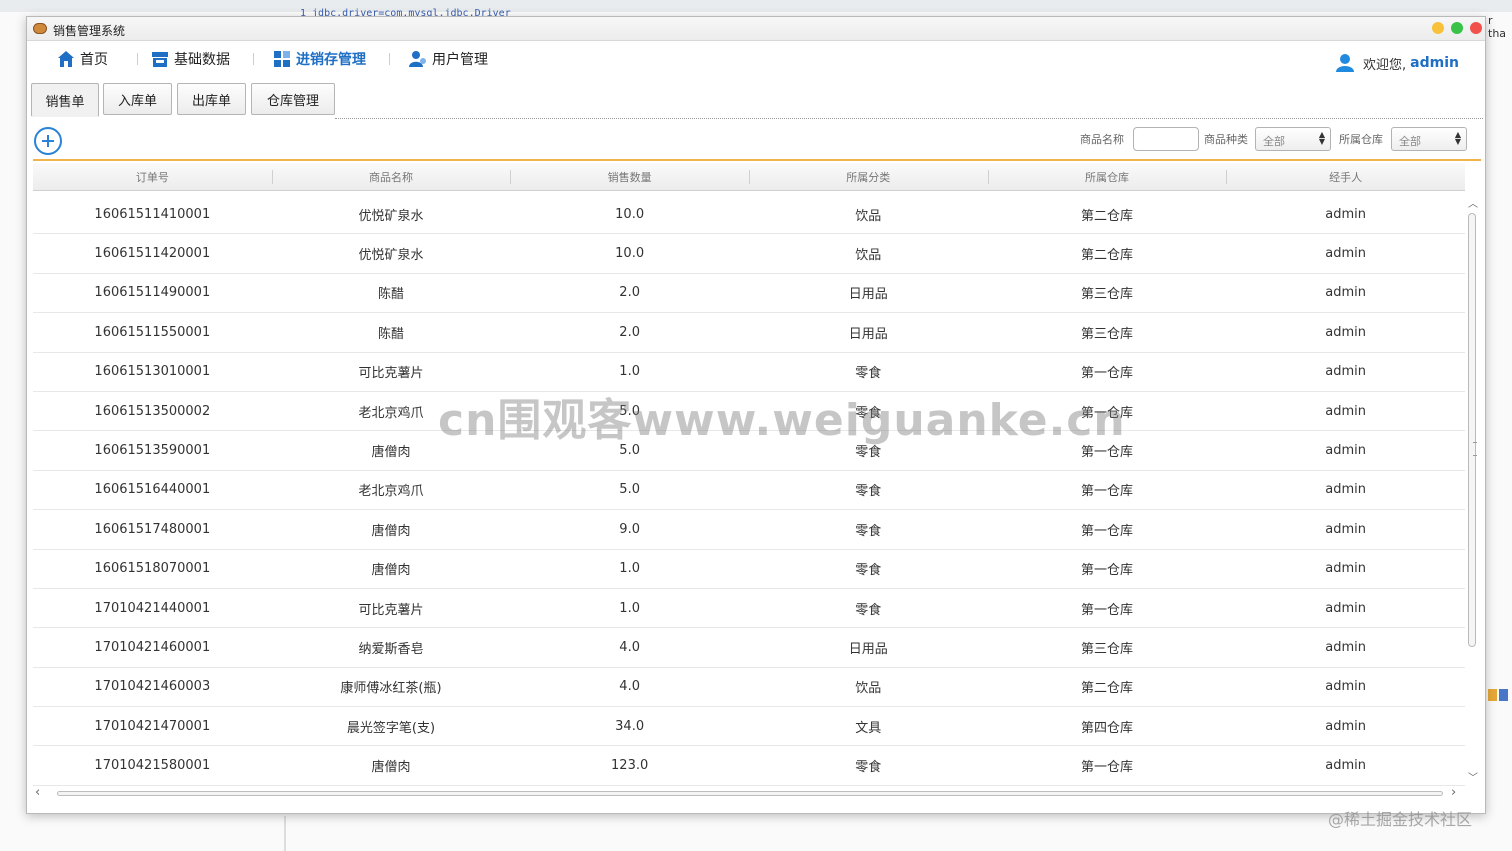  Describe the element at coordinates (1453, 792) in the screenshot. I see `scroll-right-icon: ›` at that location.